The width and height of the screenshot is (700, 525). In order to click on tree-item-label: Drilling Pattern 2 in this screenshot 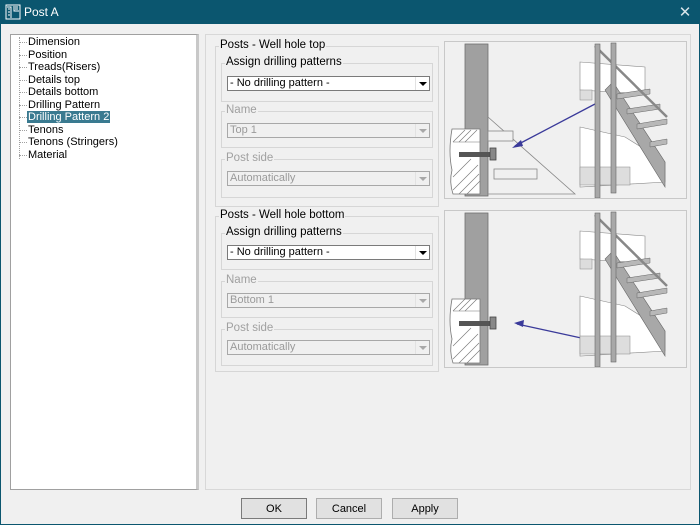, I will do `click(69, 117)`.